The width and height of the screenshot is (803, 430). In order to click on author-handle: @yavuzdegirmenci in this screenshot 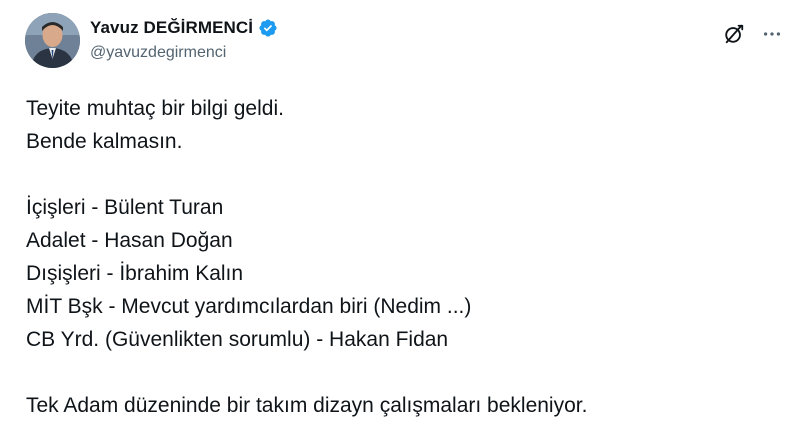, I will do `click(184, 53)`.